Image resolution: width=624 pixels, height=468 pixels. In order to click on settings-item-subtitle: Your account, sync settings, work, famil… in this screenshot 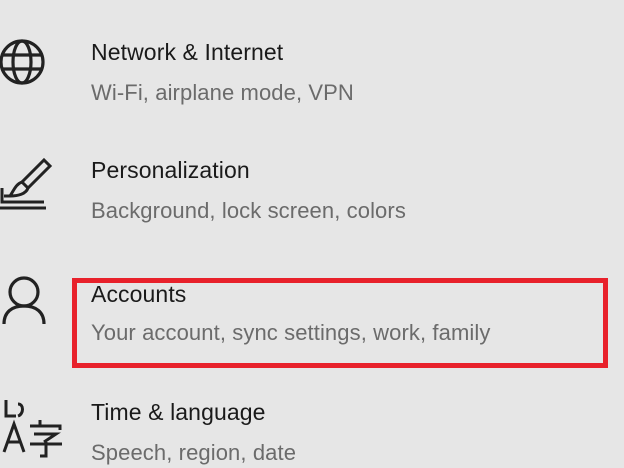, I will do `click(291, 332)`.